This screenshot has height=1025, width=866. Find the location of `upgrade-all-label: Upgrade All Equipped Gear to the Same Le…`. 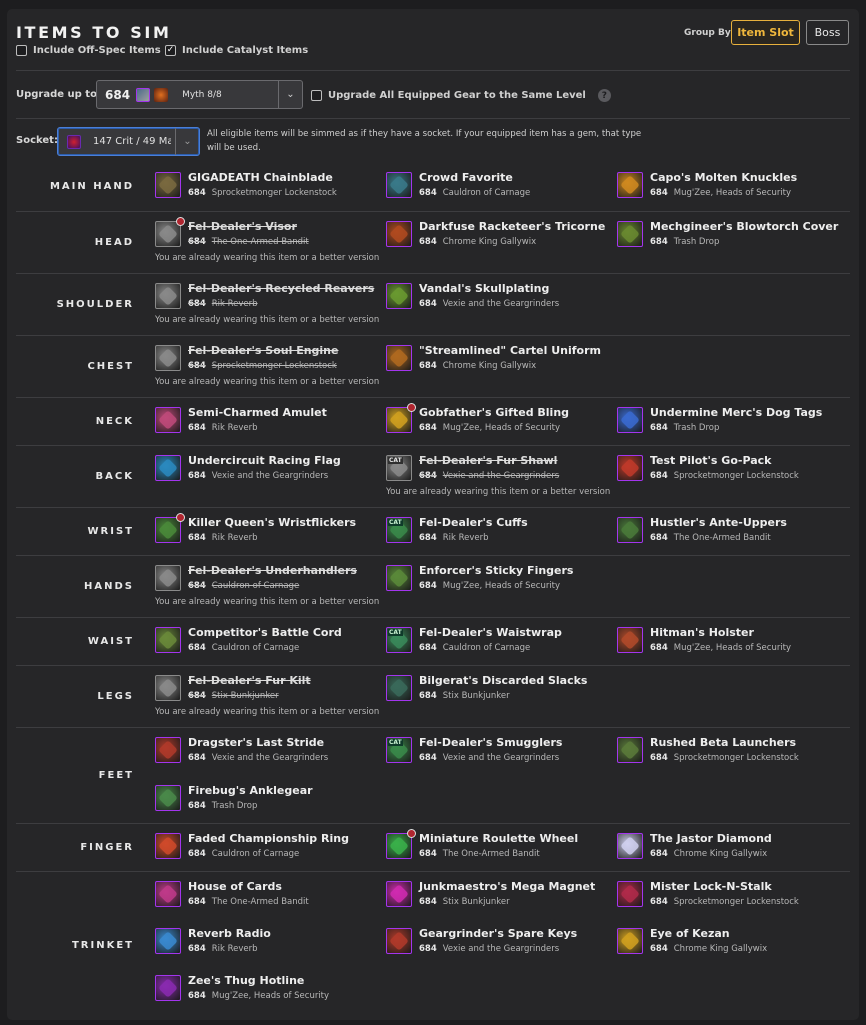

upgrade-all-label: Upgrade All Equipped Gear to the Same Le… is located at coordinates (457, 95).